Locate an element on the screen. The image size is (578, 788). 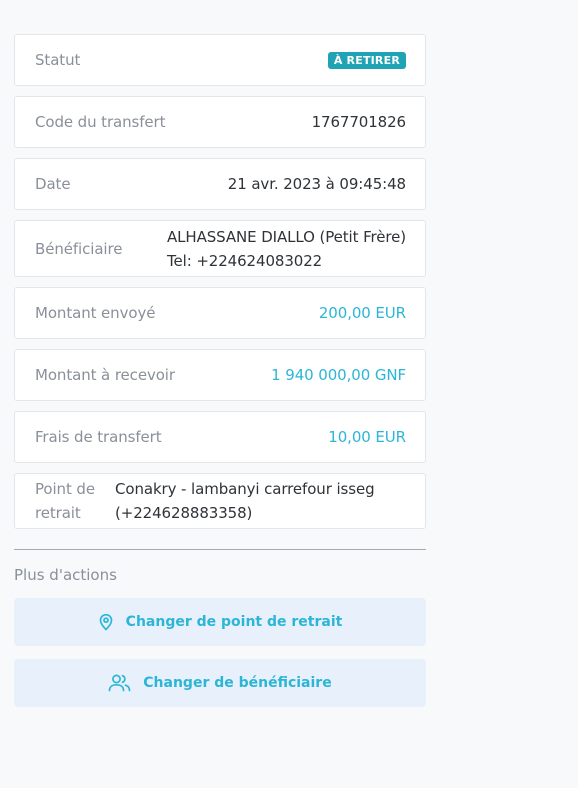
amount-received-value: 1 940 000,00 GNF is located at coordinates (338, 375).